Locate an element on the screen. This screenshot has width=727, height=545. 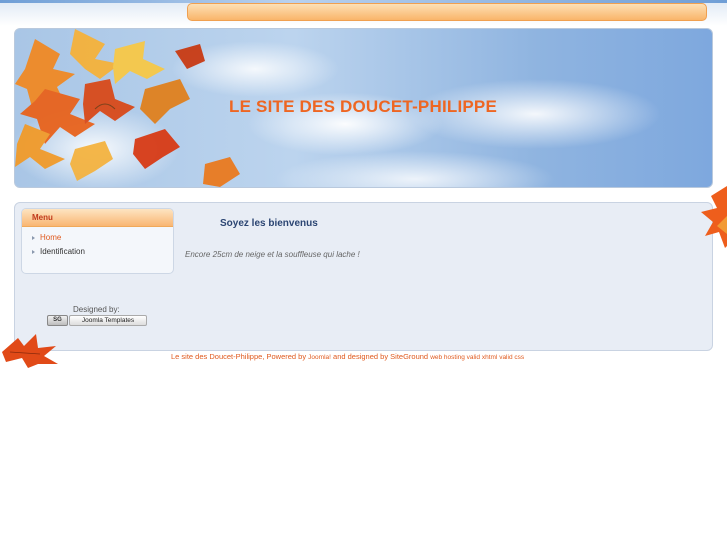
content-heading: Soyez les bienvenus is located at coordinates (269, 223).